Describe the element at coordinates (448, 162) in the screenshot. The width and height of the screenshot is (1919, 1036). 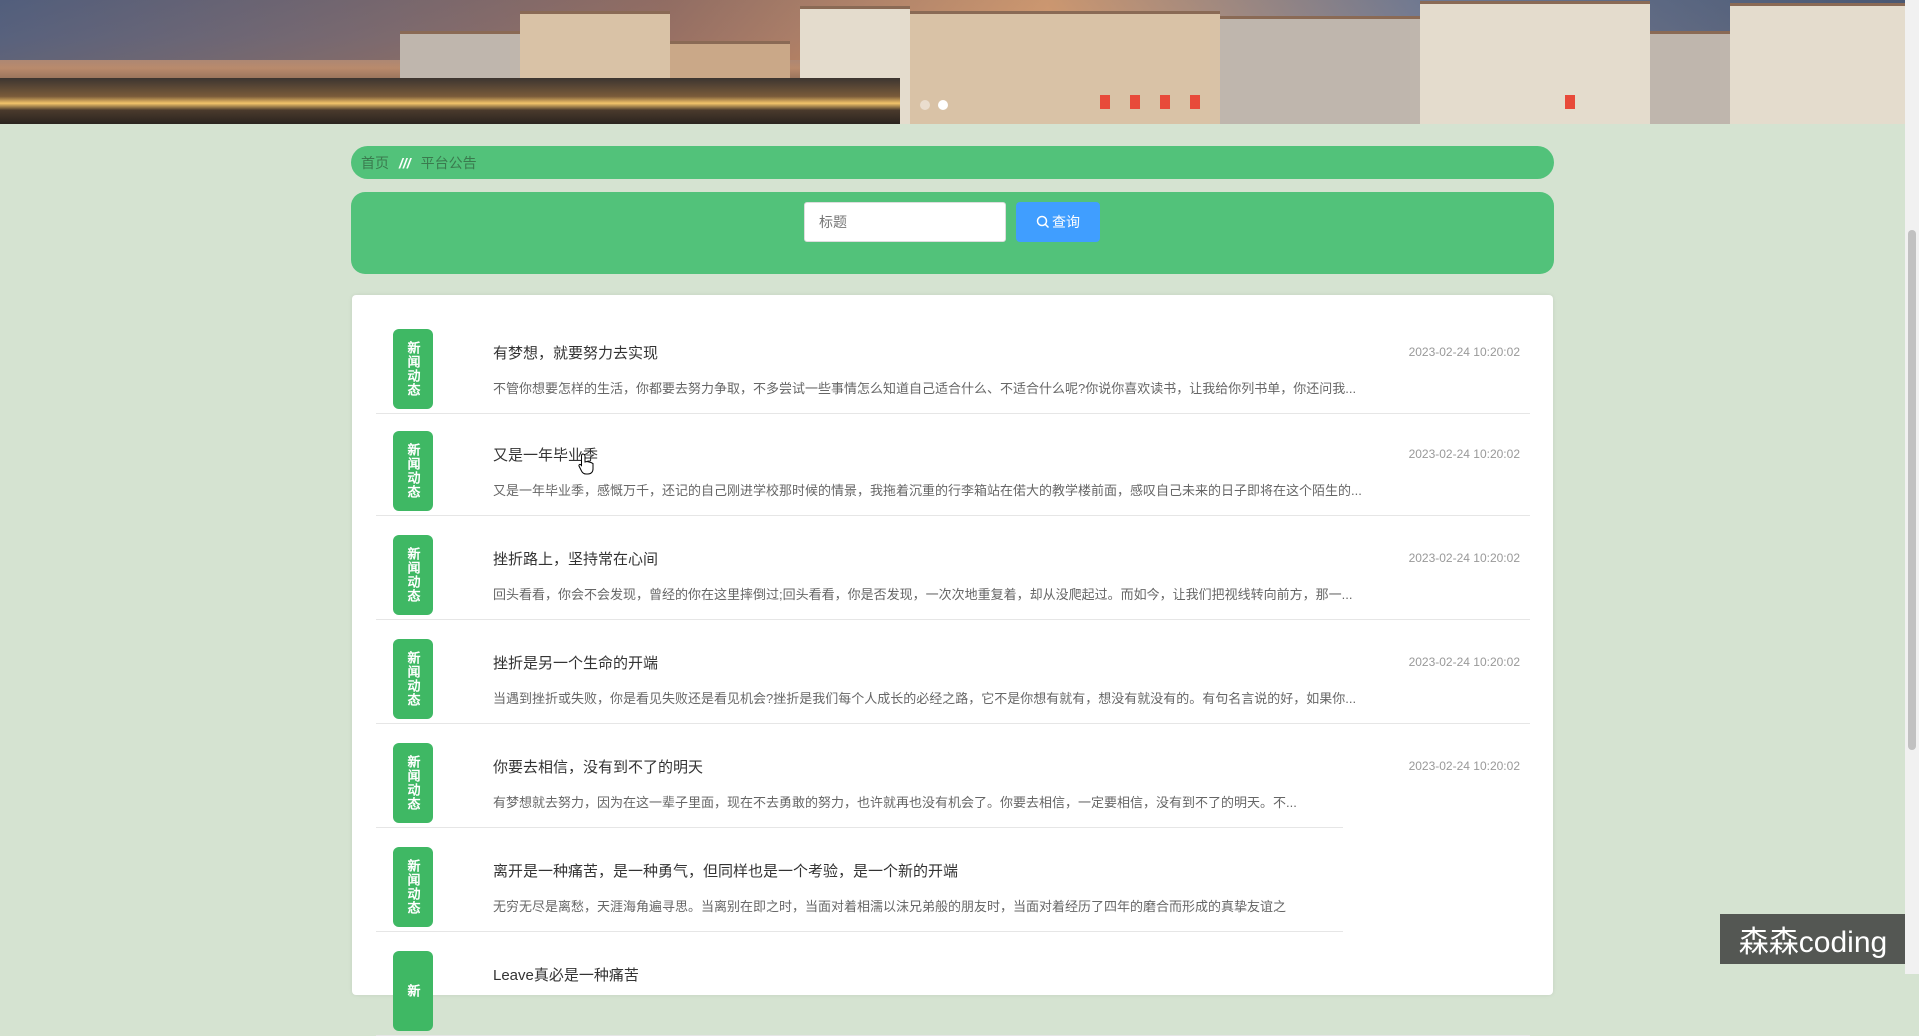
I see `breadcrumb-current: 平台公告` at that location.